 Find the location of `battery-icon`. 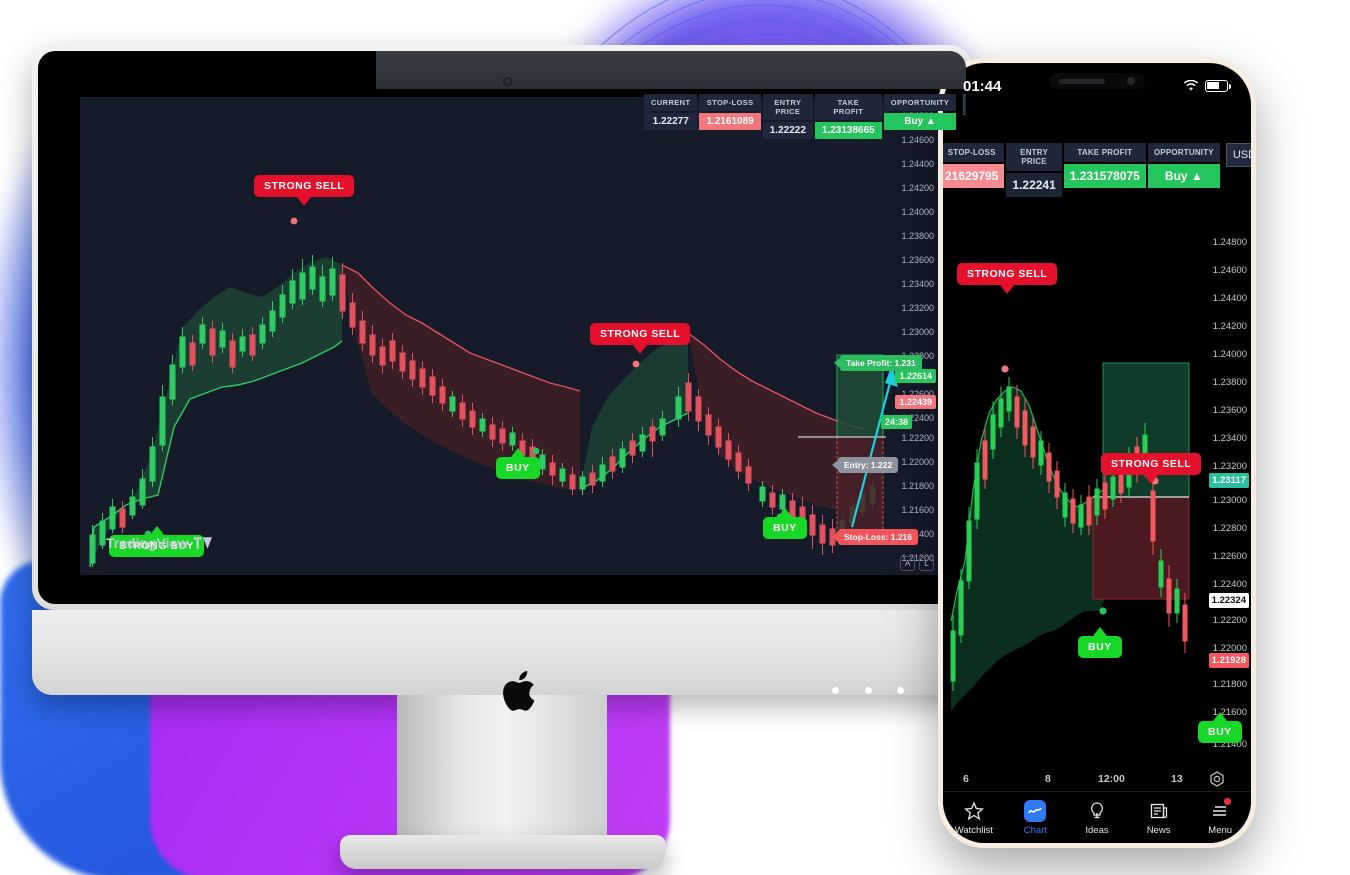

battery-icon is located at coordinates (1216, 86).